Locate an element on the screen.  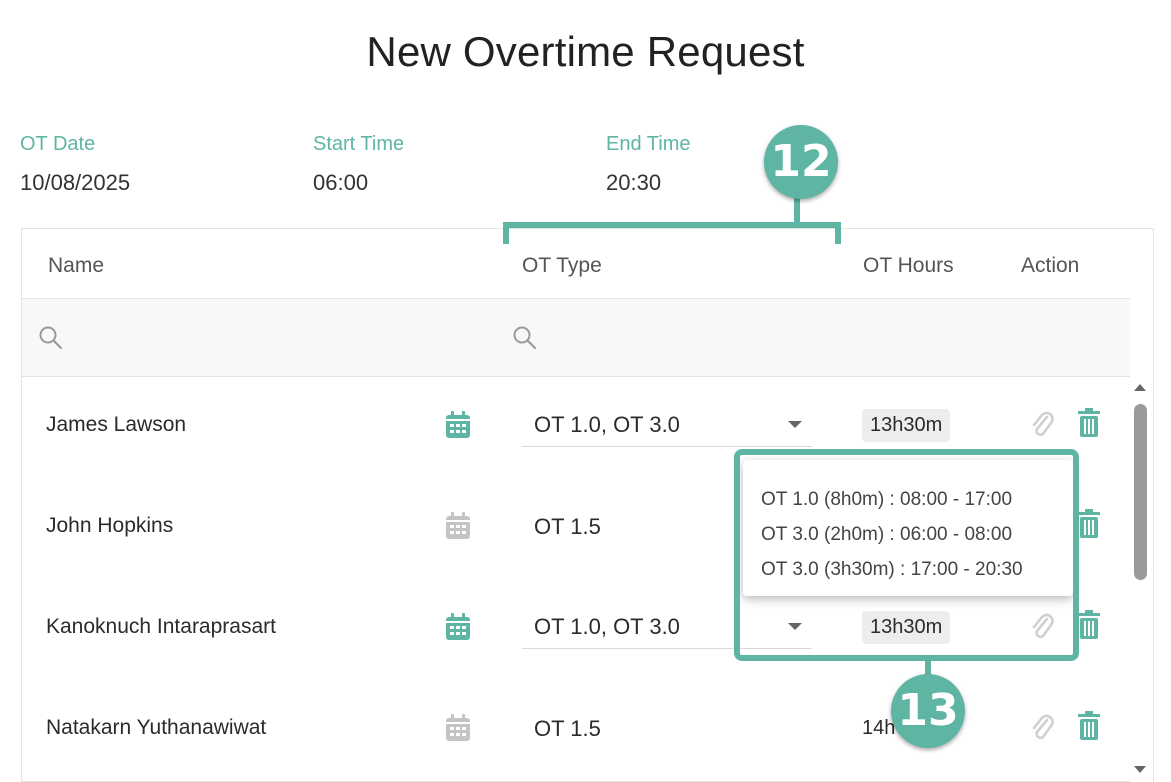
employee-name: Kanoknuch Intaraprasart is located at coordinates (161, 626).